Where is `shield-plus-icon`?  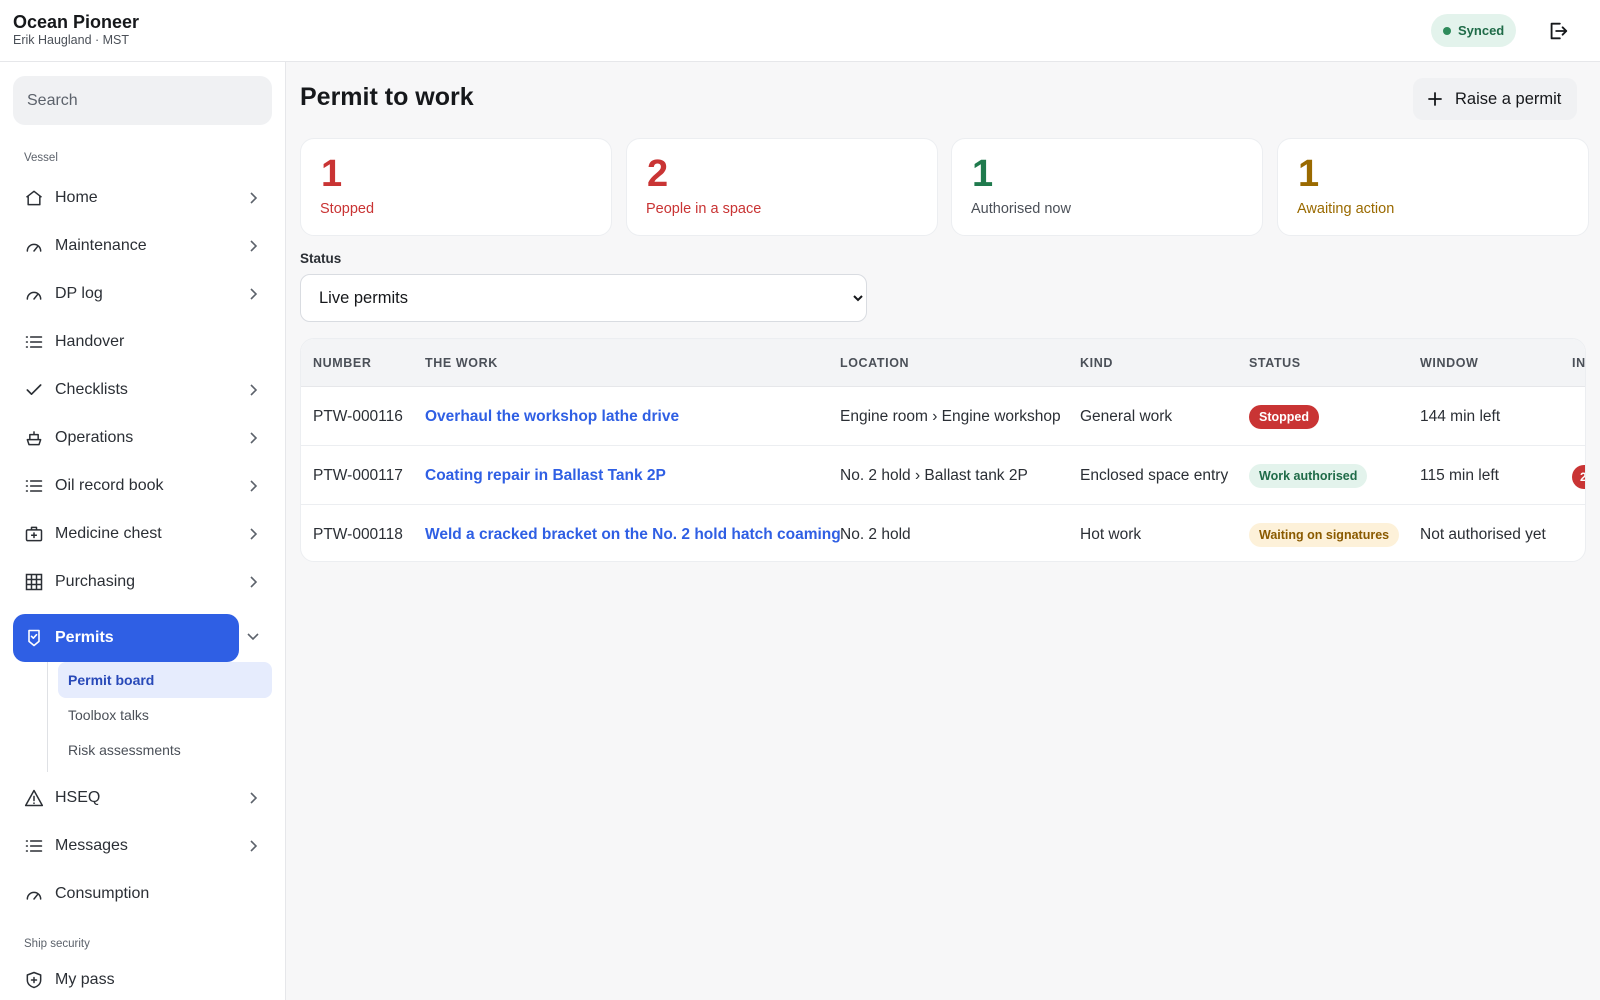
shield-plus-icon is located at coordinates (34, 980).